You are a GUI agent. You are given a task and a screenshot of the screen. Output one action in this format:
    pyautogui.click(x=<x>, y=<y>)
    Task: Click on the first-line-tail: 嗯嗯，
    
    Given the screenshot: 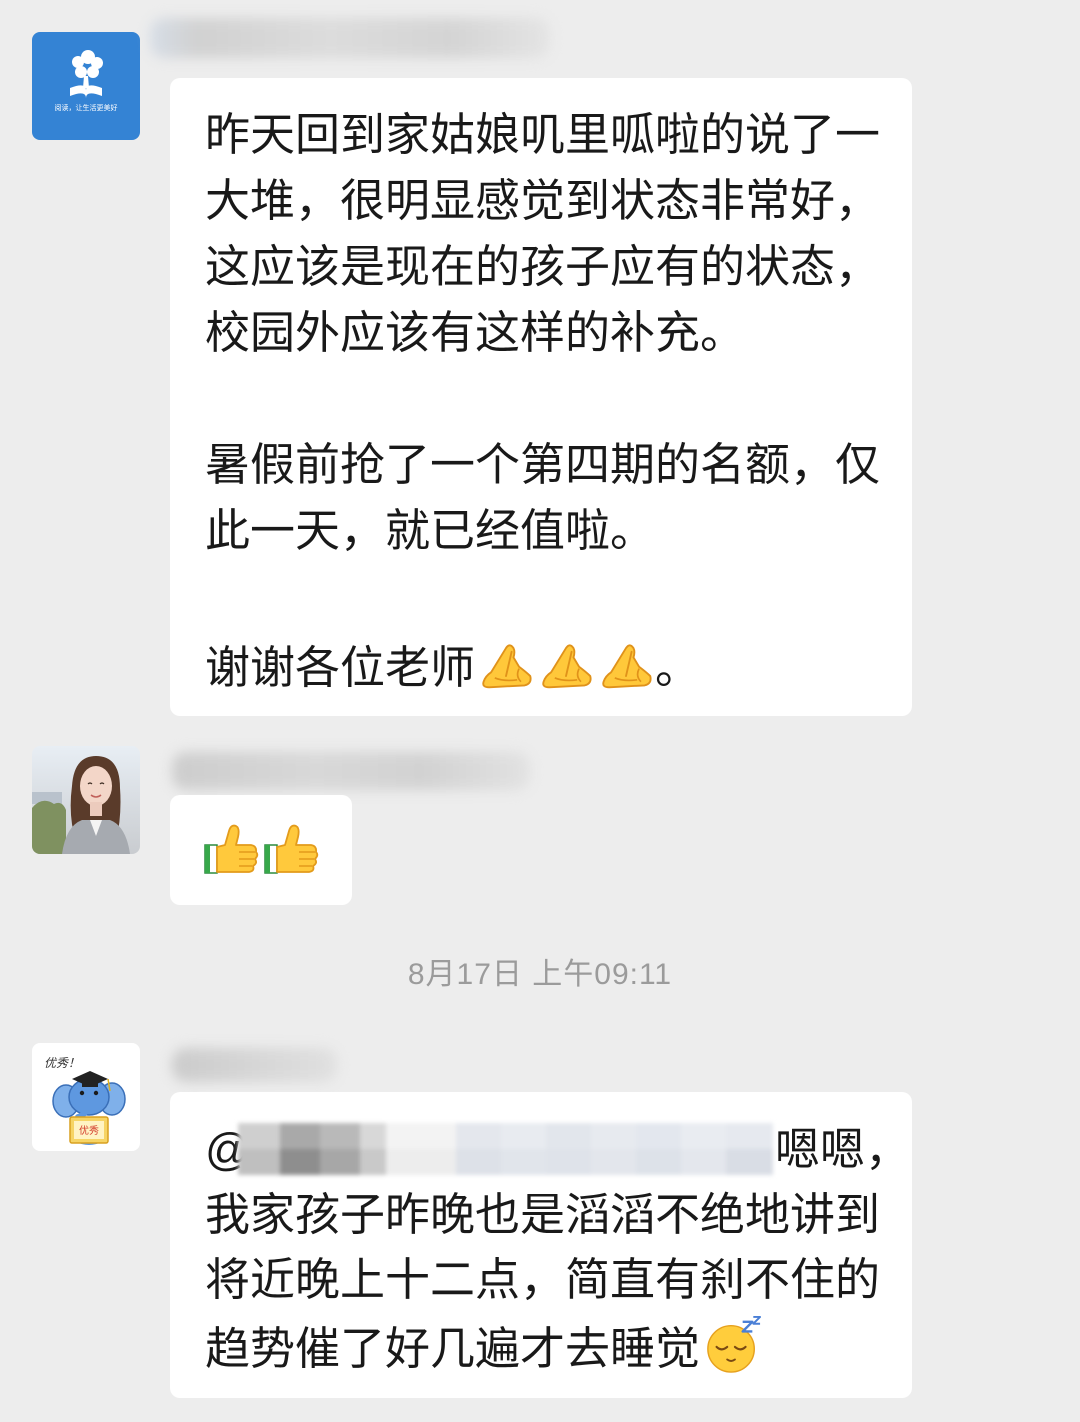 What is the action you would take?
    pyautogui.click(x=843, y=1149)
    